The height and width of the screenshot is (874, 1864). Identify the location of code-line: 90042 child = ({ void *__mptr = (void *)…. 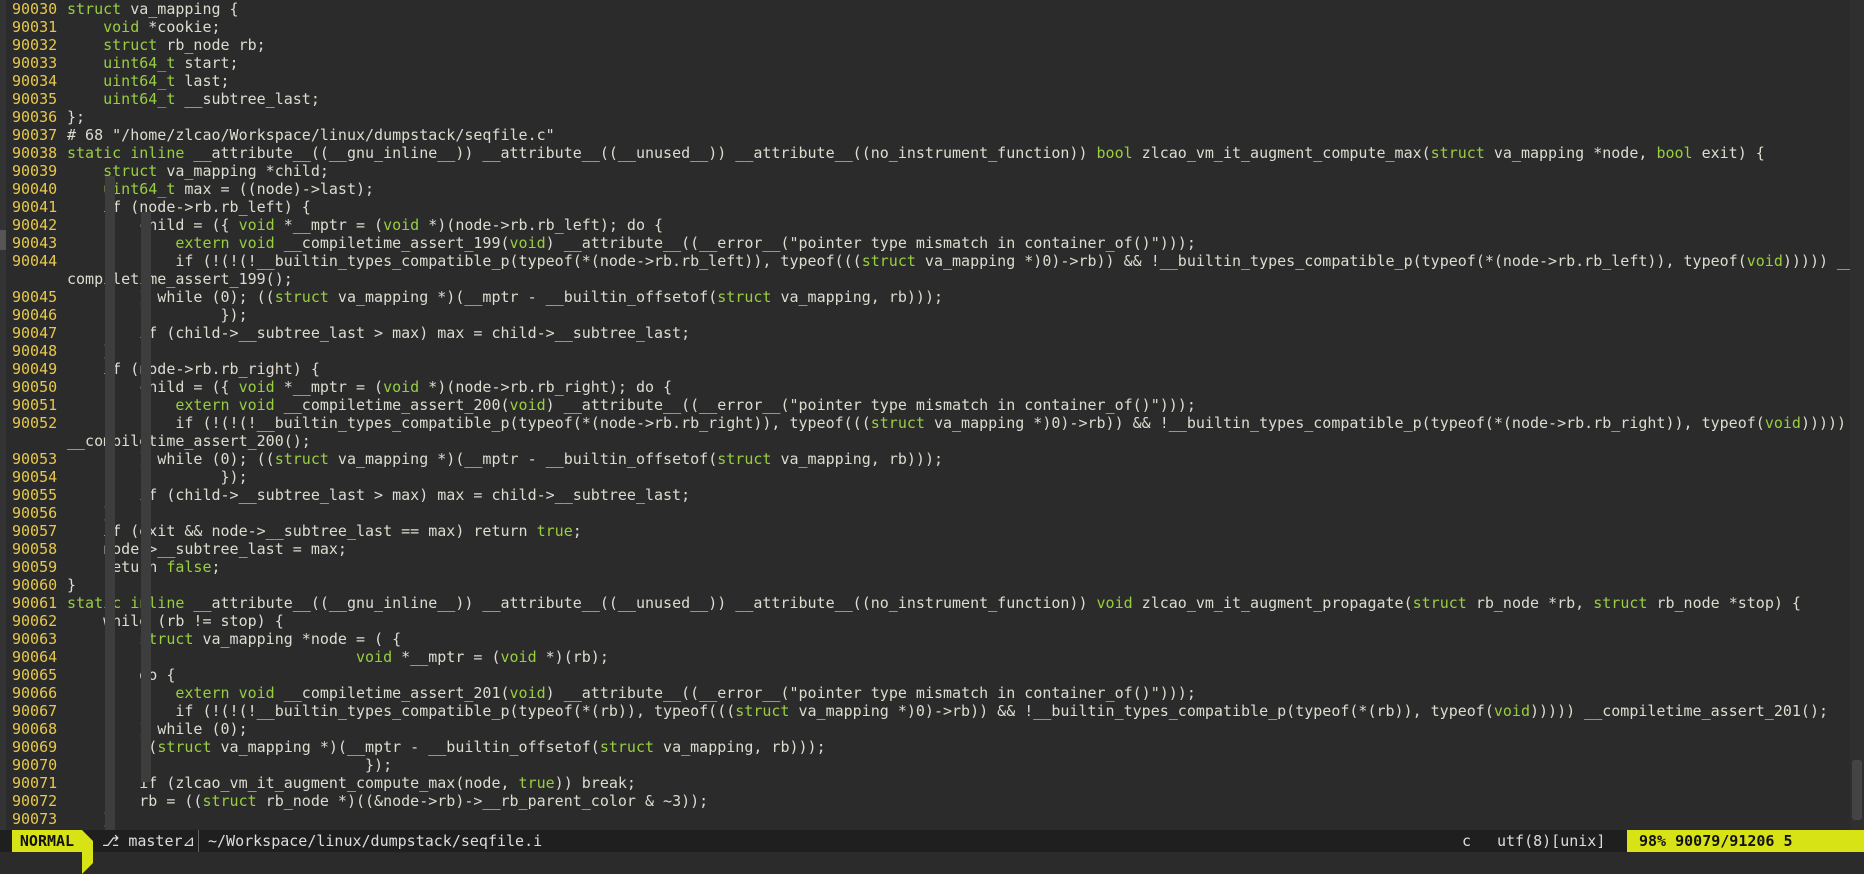
(932, 225).